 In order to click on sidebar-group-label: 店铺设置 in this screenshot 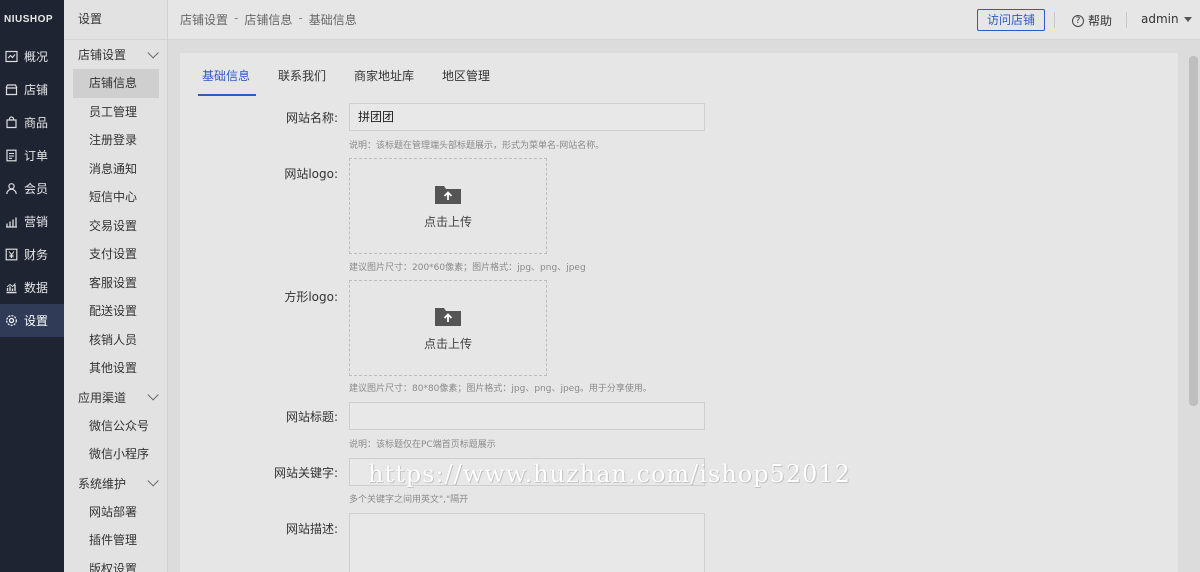, I will do `click(102, 55)`.